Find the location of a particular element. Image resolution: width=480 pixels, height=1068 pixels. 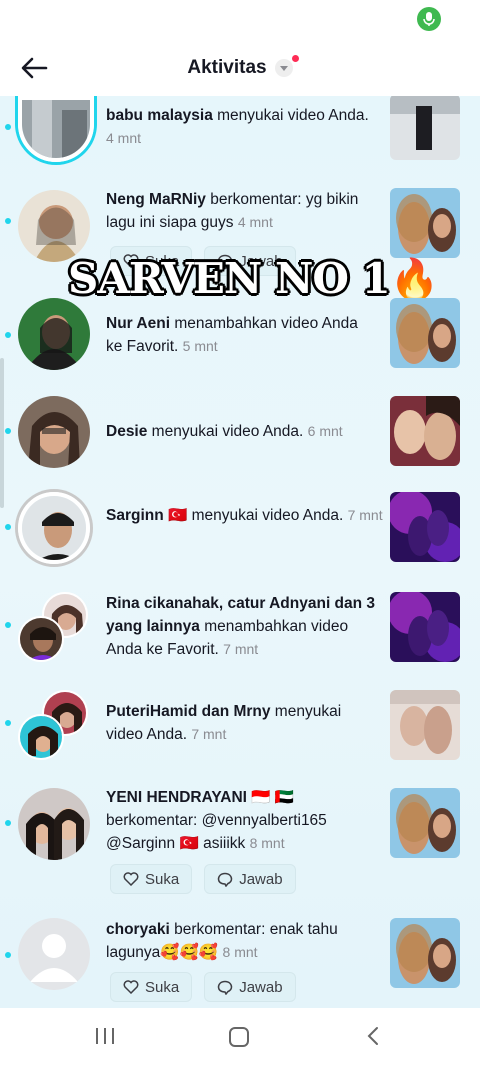

home-icon is located at coordinates (239, 1037).